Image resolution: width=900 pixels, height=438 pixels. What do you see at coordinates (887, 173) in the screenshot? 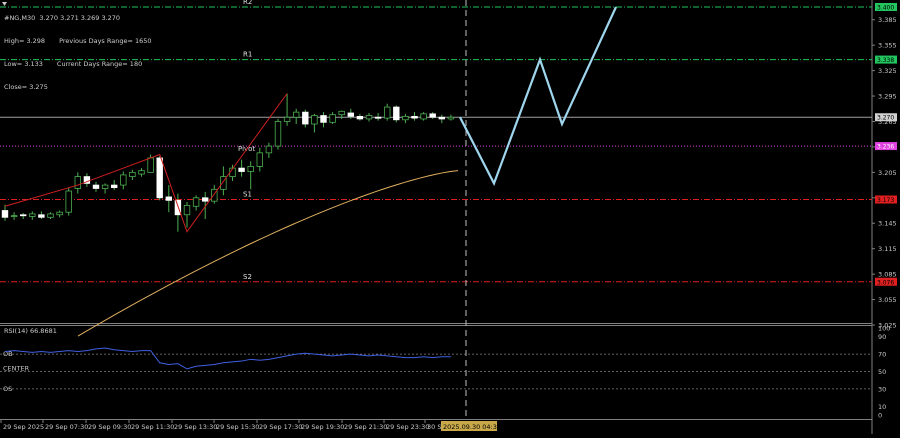
I see `price-tick-label: 3.205` at bounding box center [887, 173].